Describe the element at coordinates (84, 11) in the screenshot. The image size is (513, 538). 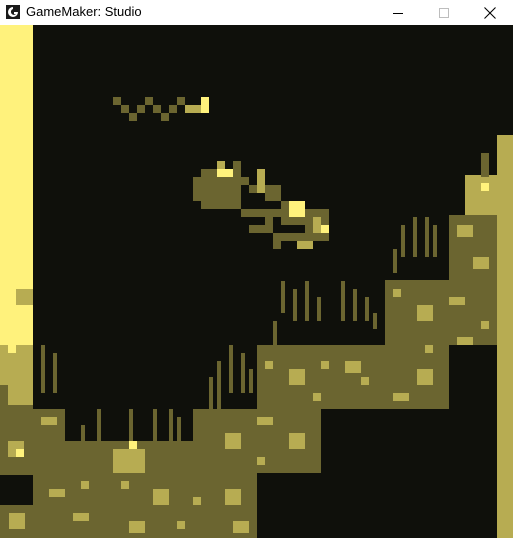
I see `window-title: GameMaker: Studio` at that location.